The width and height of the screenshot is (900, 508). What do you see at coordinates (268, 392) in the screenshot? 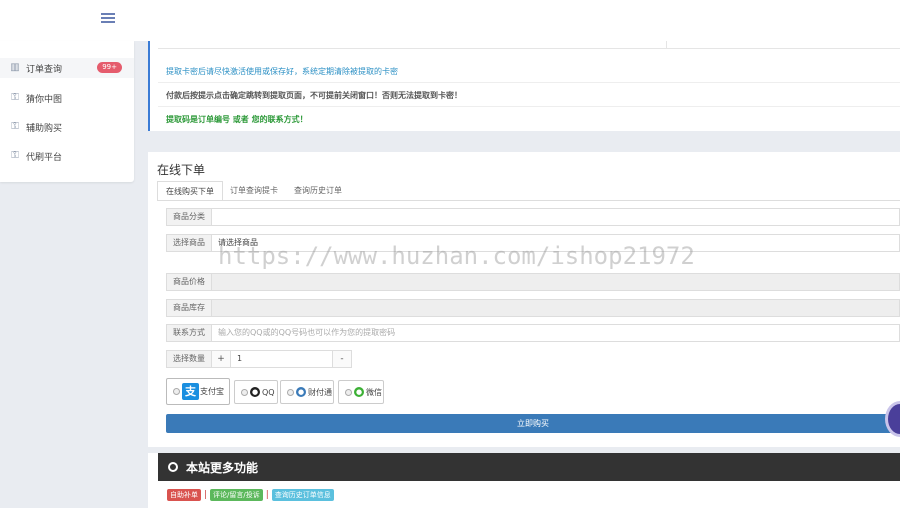
I see `pay-option-label: QQ` at bounding box center [268, 392].